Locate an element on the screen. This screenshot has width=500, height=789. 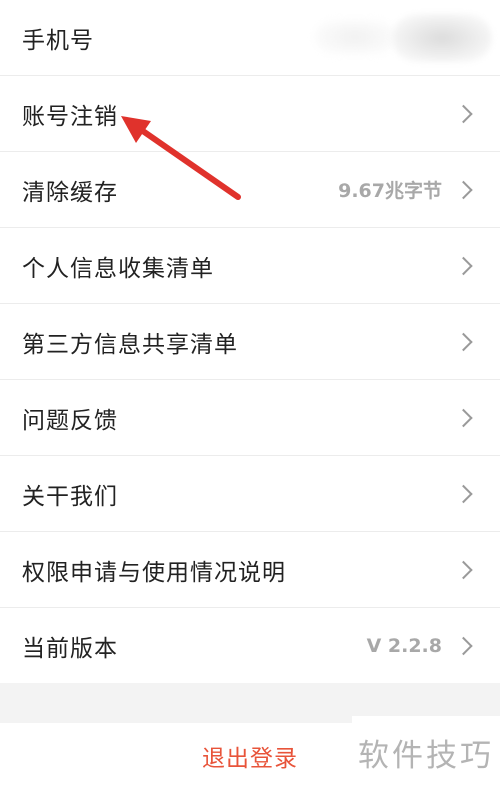
watermark: 软件技巧 is located at coordinates (426, 752).